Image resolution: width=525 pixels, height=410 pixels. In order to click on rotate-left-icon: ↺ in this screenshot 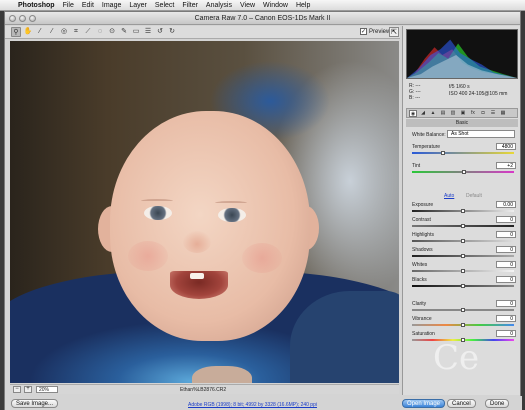, I will do `click(160, 32)`.